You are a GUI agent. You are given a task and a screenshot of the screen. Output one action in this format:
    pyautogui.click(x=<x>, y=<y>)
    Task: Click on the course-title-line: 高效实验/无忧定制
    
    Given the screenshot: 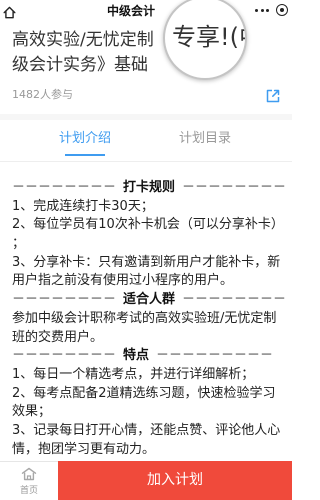 What is the action you would take?
    pyautogui.click(x=83, y=40)
    